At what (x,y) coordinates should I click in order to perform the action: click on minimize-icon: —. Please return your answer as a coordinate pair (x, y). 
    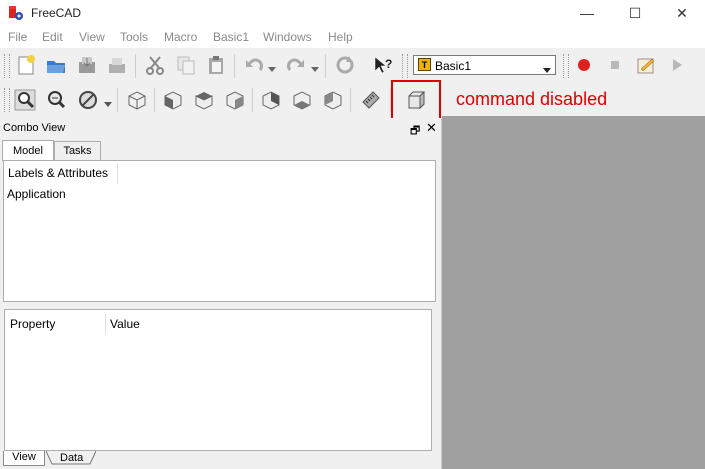
    Looking at the image, I should click on (587, 13).